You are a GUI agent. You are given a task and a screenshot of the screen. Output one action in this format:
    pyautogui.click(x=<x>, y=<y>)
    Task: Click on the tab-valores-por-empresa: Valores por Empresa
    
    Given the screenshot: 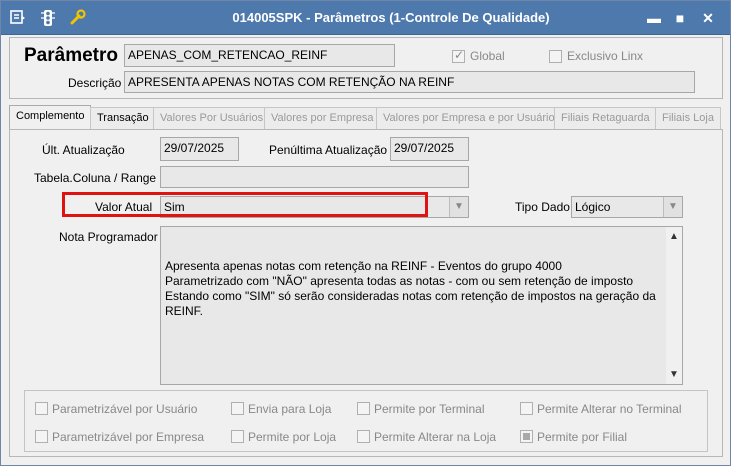 What is the action you would take?
    pyautogui.click(x=322, y=118)
    